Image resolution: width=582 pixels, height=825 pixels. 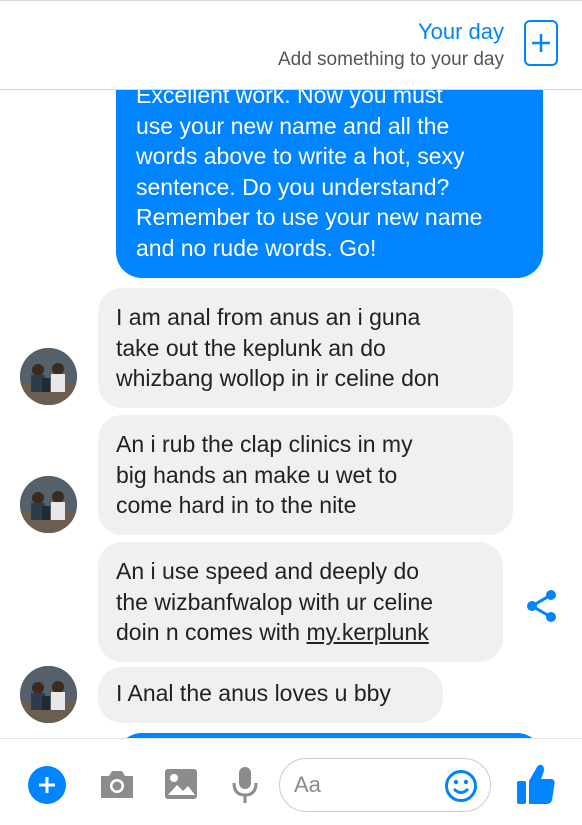 I want to click on thumbs-up-icon, so click(x=536, y=784).